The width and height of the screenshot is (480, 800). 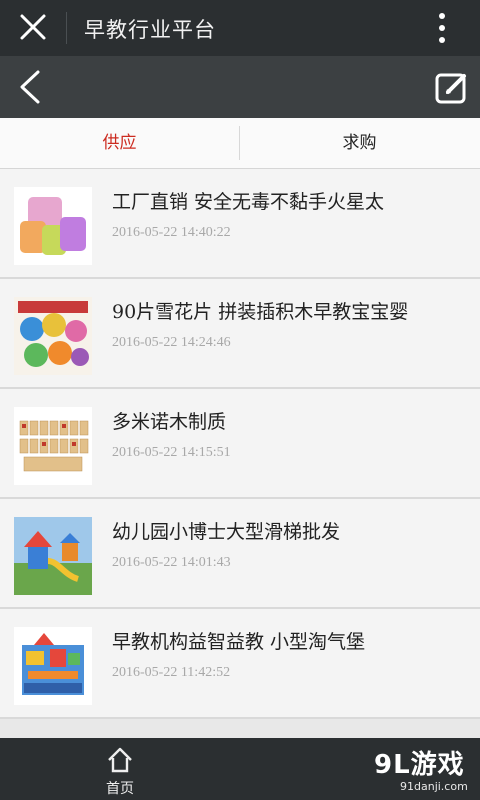 I want to click on close-icon, so click(x=33, y=27).